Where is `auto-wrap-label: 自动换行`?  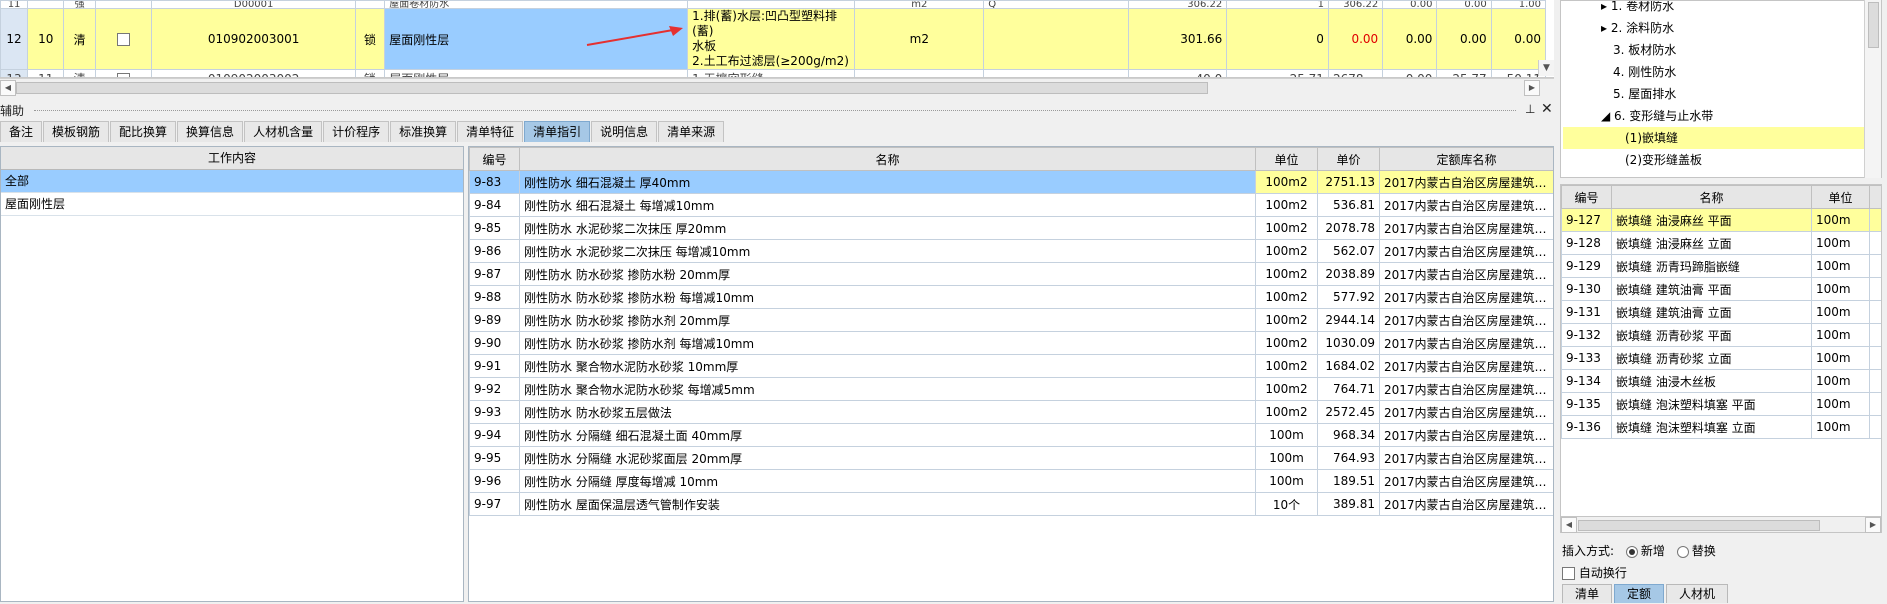
auto-wrap-label: 自动换行 is located at coordinates (1603, 573).